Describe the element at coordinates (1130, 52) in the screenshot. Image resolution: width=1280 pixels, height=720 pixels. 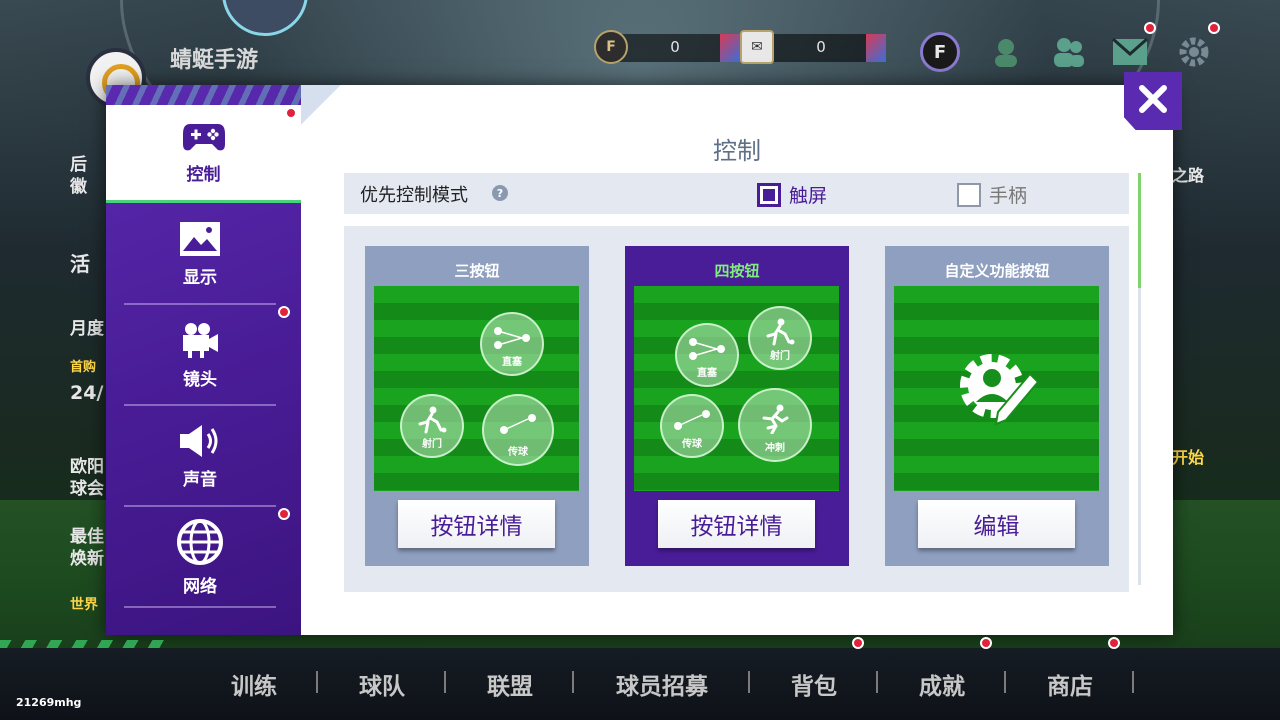
I see `mail-icon` at that location.